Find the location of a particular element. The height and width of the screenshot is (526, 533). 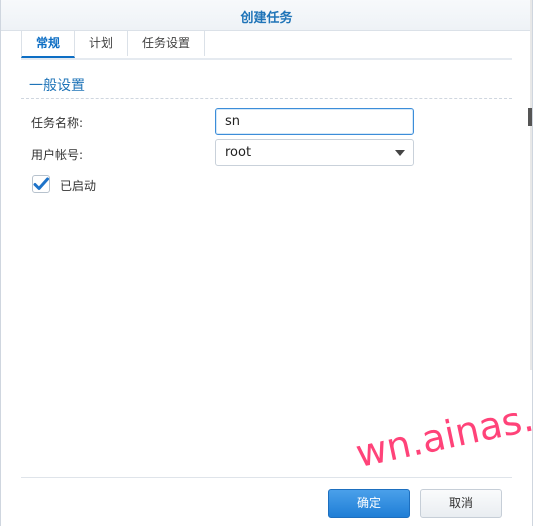

dialog-titlebar: 创建任务 is located at coordinates (266, 15).